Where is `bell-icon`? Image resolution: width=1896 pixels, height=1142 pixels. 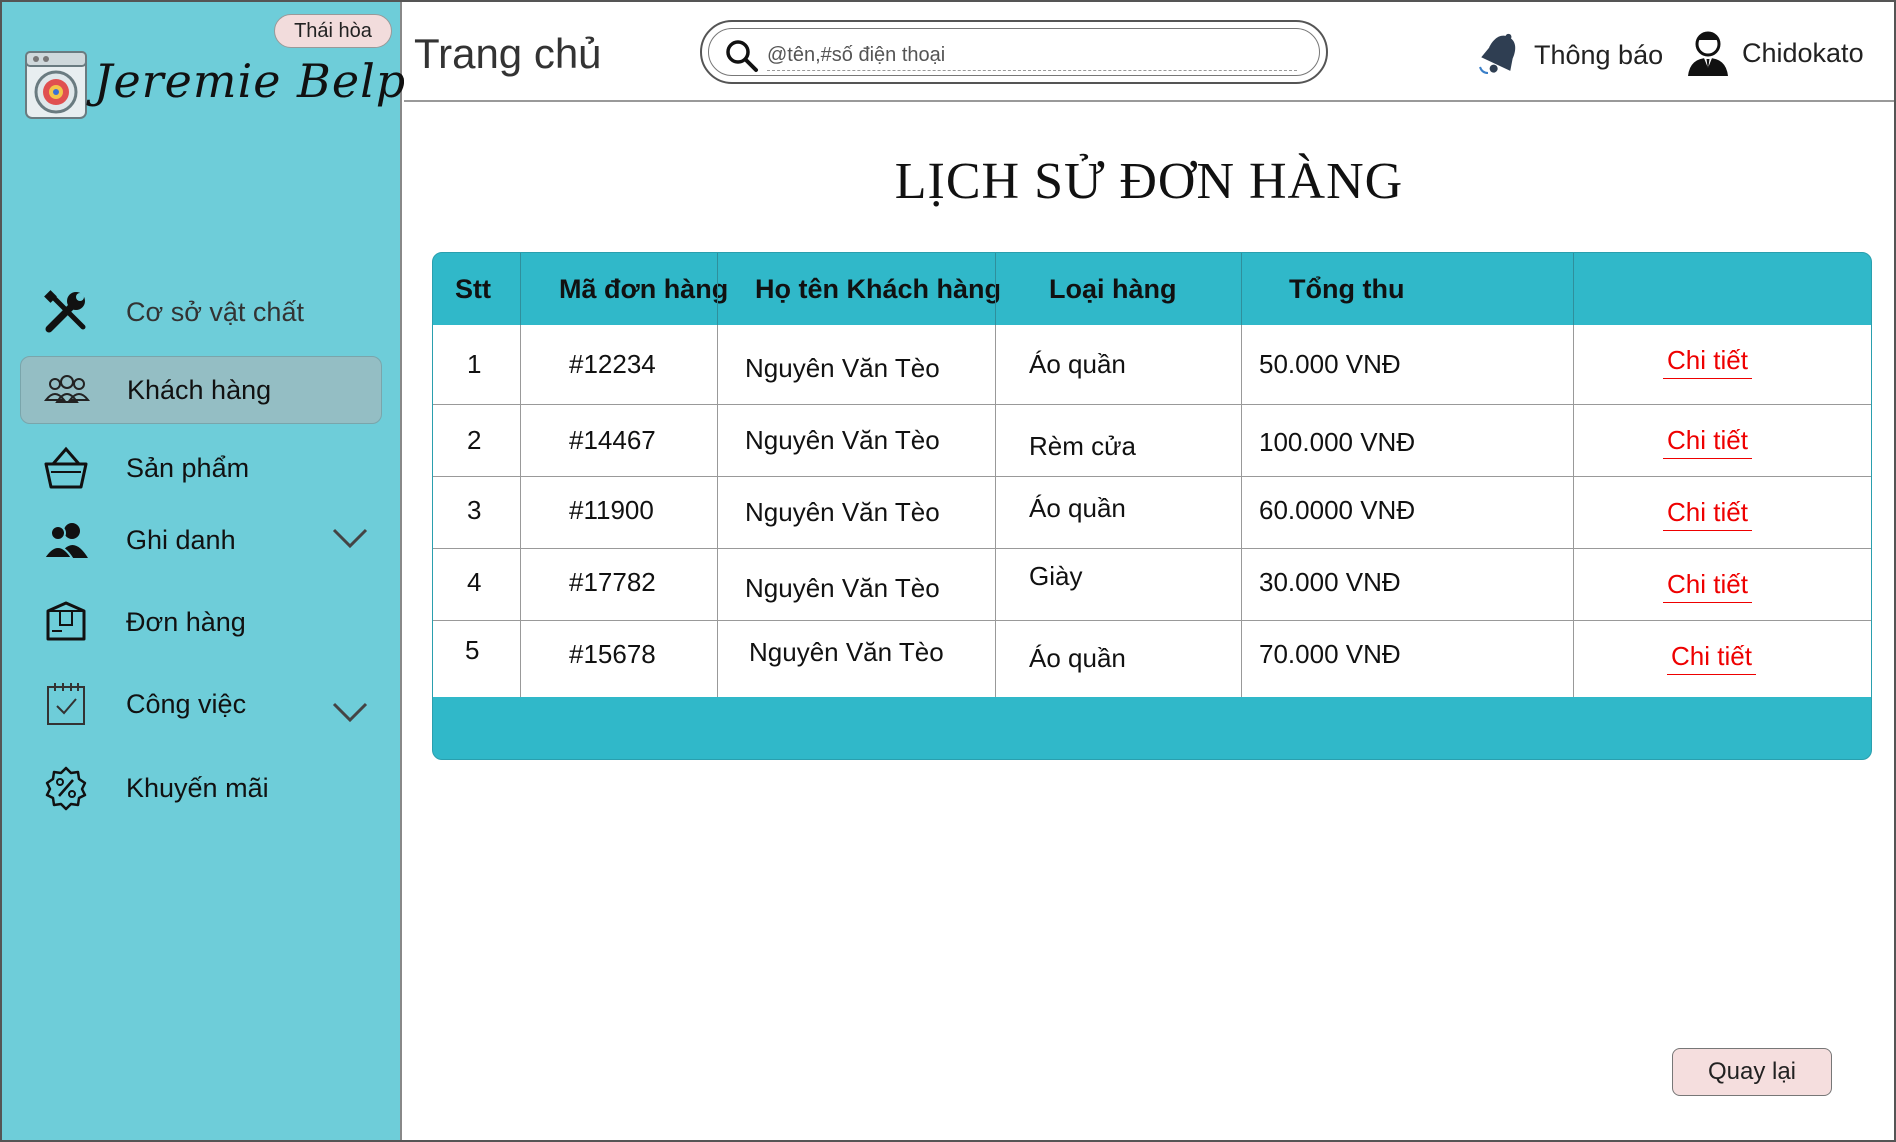
bell-icon is located at coordinates (1497, 53).